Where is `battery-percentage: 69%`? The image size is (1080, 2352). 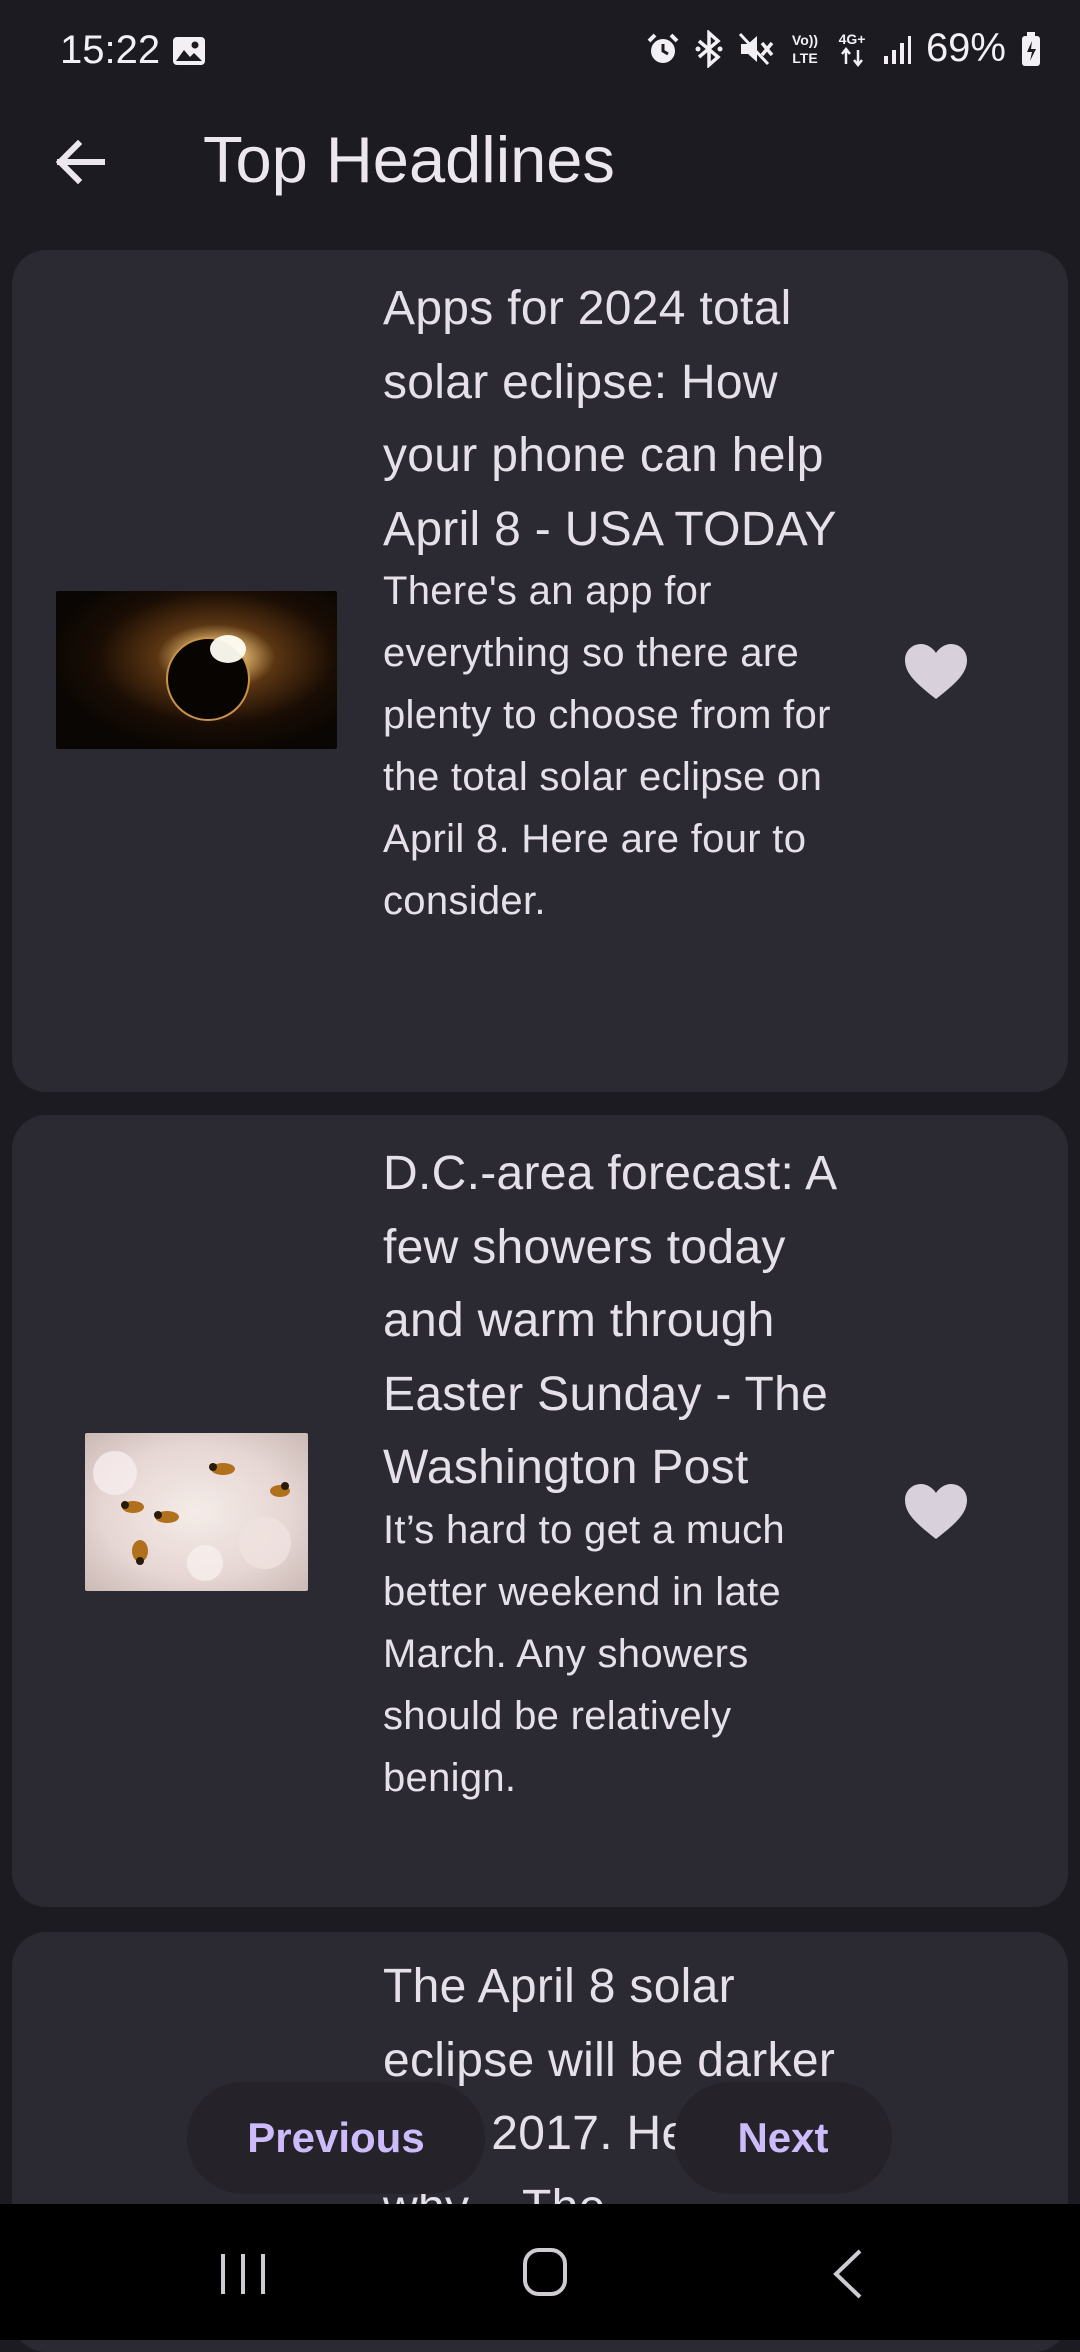 battery-percentage: 69% is located at coordinates (965, 48).